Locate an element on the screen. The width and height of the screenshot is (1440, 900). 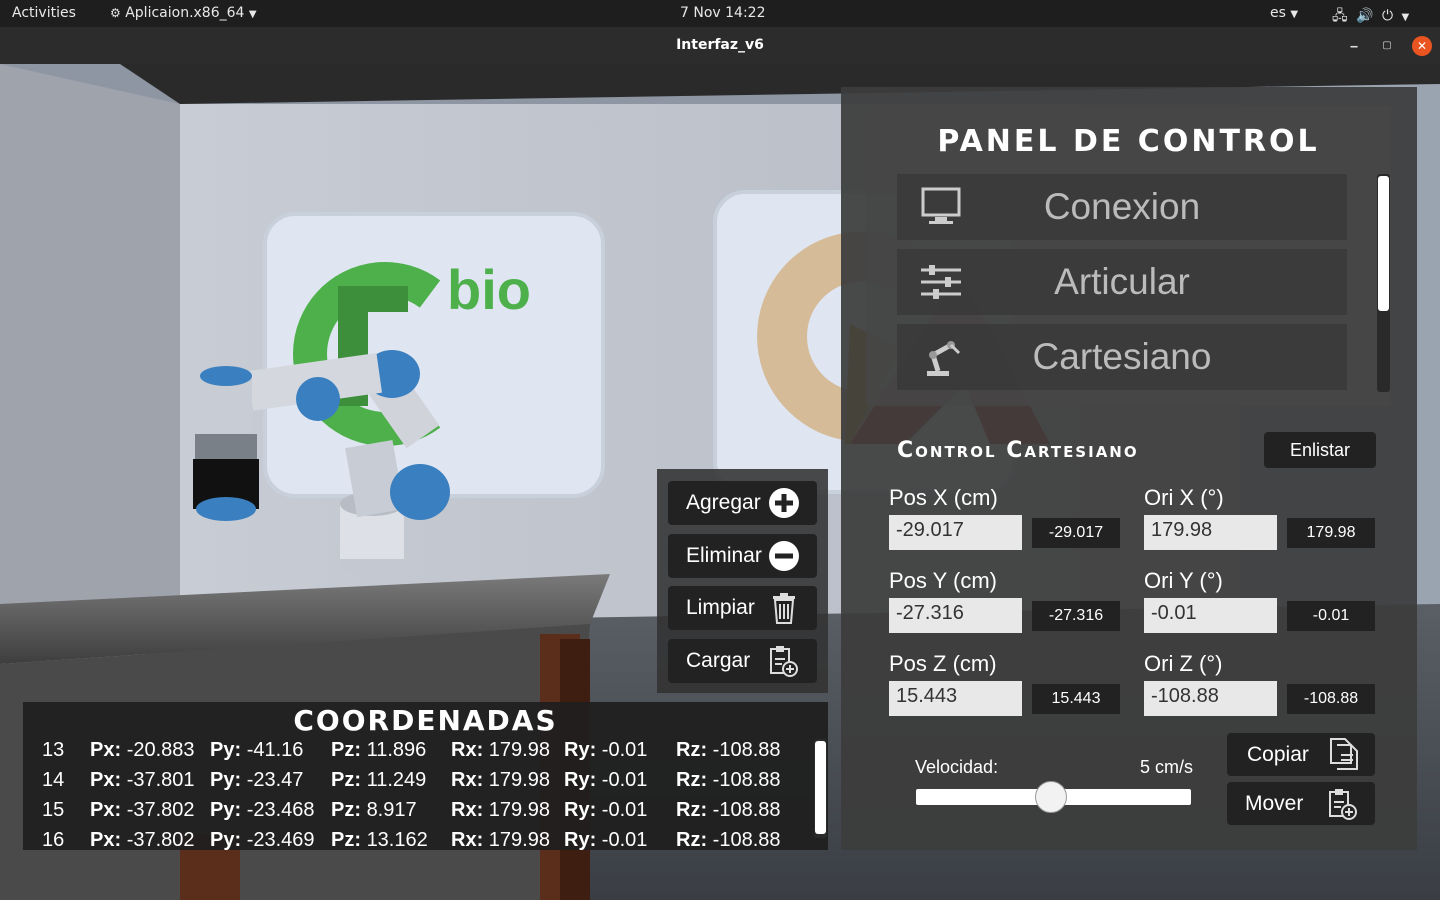
coord-py: Py: -23.47 is located at coordinates (256, 780).